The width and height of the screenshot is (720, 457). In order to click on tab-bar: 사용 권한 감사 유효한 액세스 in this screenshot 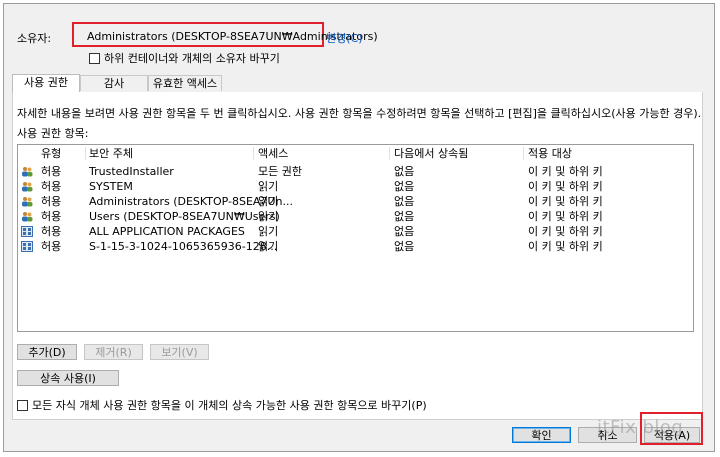, I will do `click(357, 83)`.